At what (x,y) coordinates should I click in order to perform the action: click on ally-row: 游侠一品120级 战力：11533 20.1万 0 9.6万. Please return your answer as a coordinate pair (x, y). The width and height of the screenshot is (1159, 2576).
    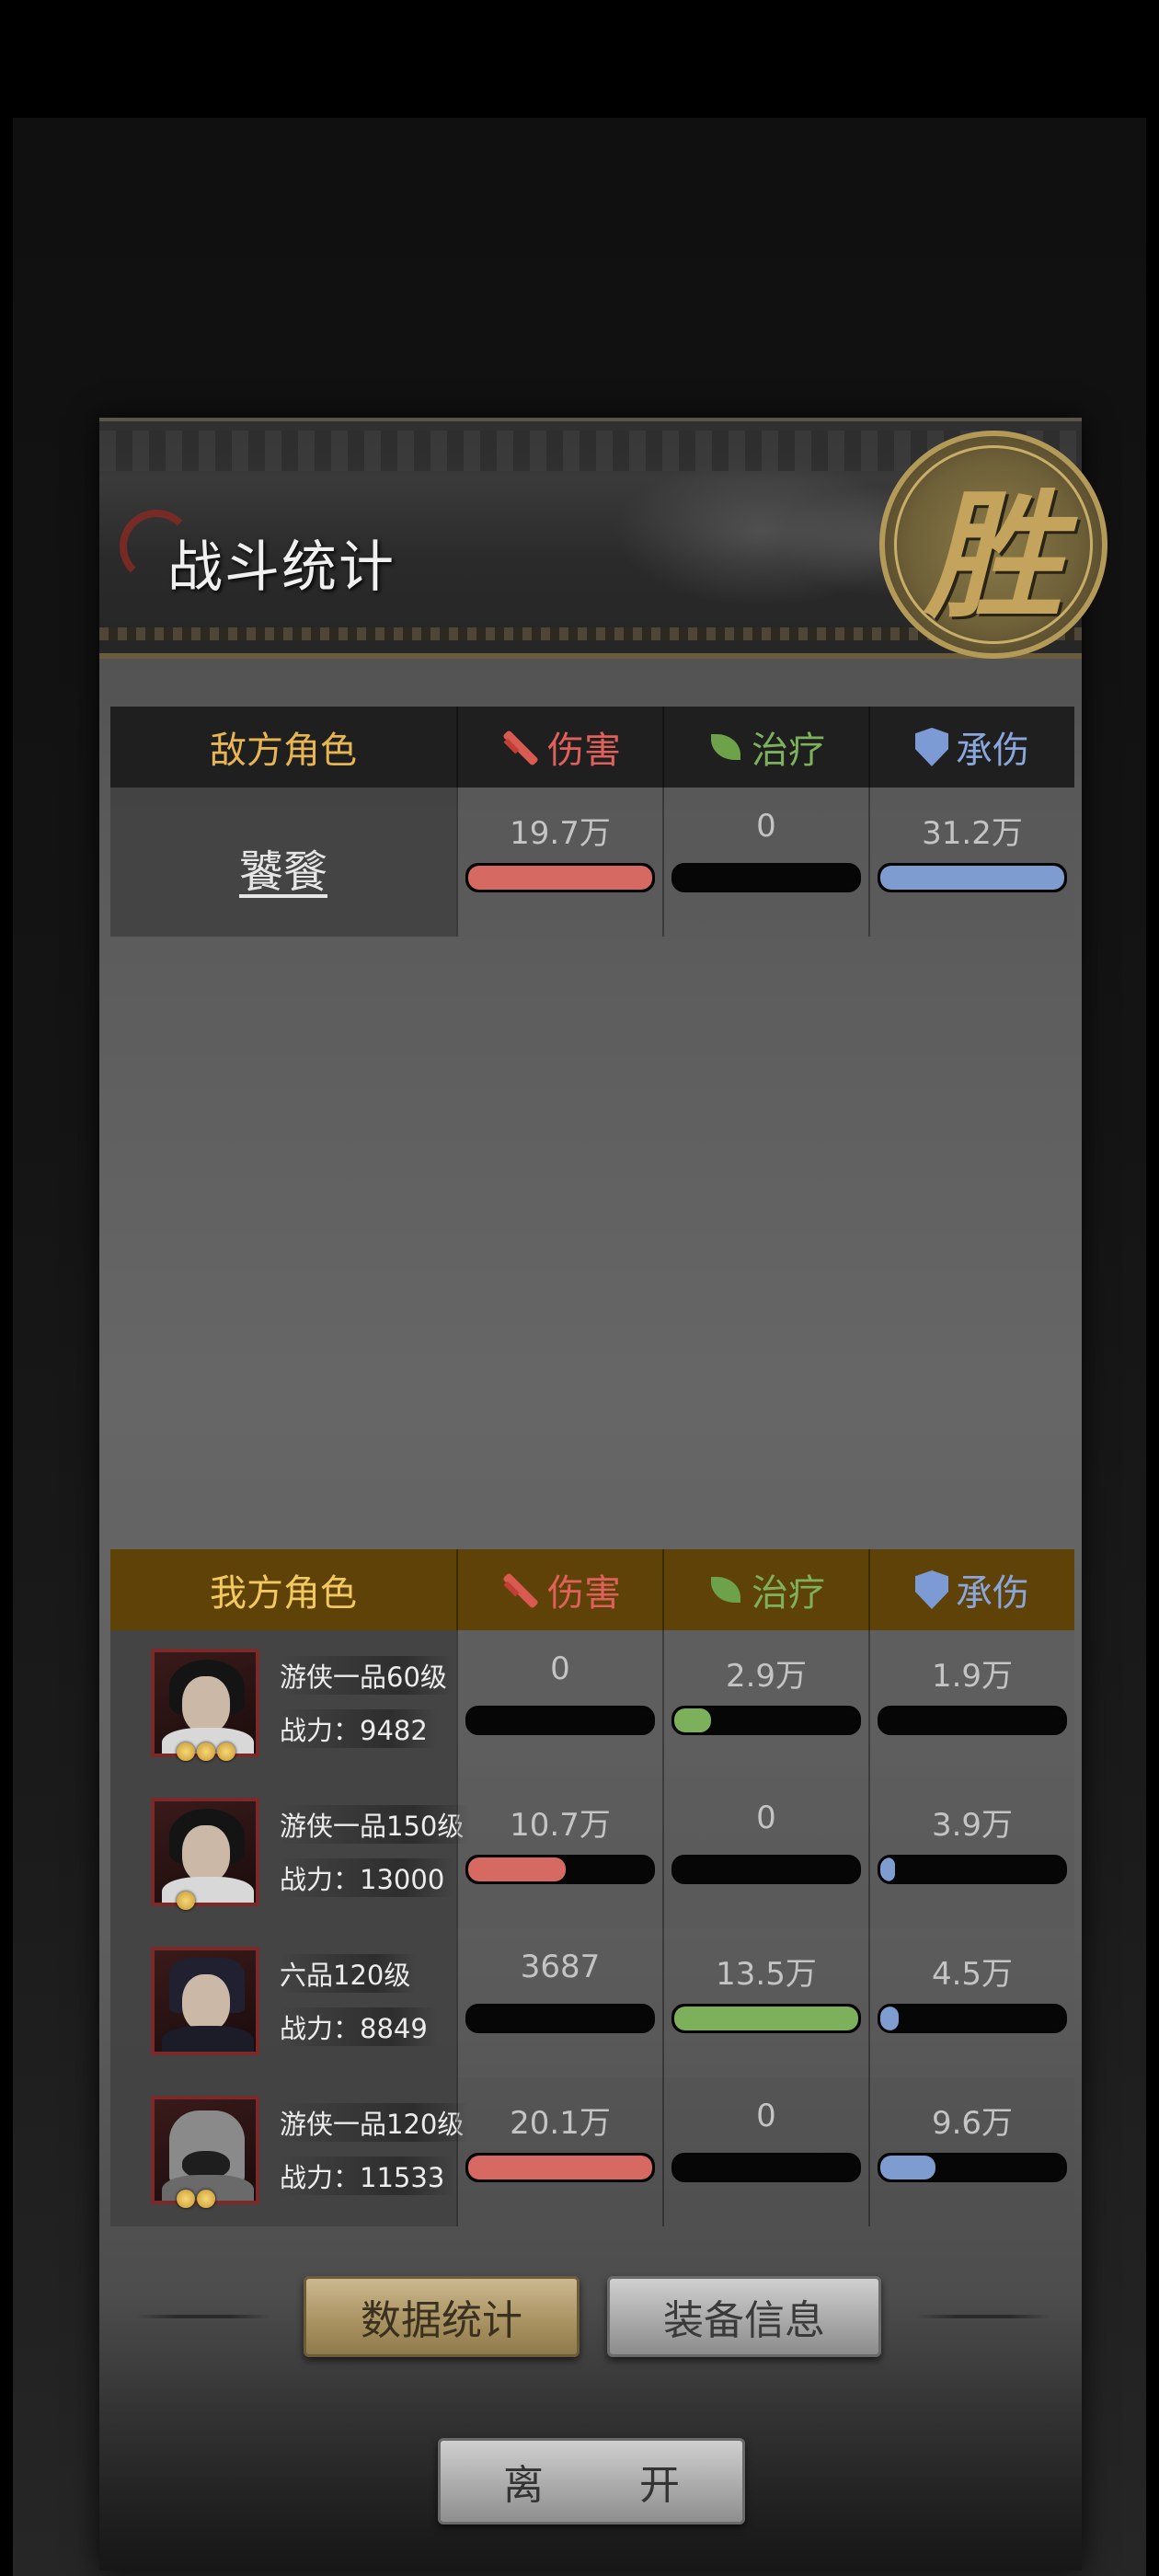
    Looking at the image, I should click on (592, 2151).